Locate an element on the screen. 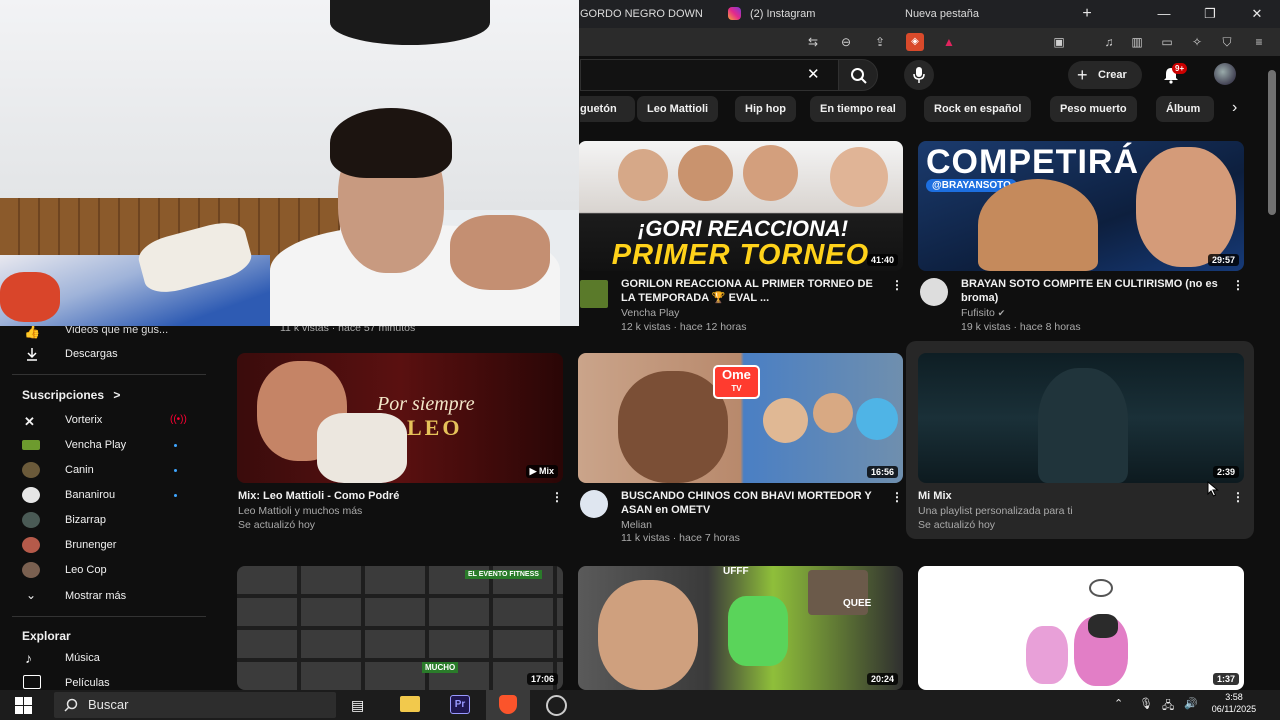 This screenshot has height=720, width=1280. microphone-icon: 🎙 is located at coordinates (1146, 703).